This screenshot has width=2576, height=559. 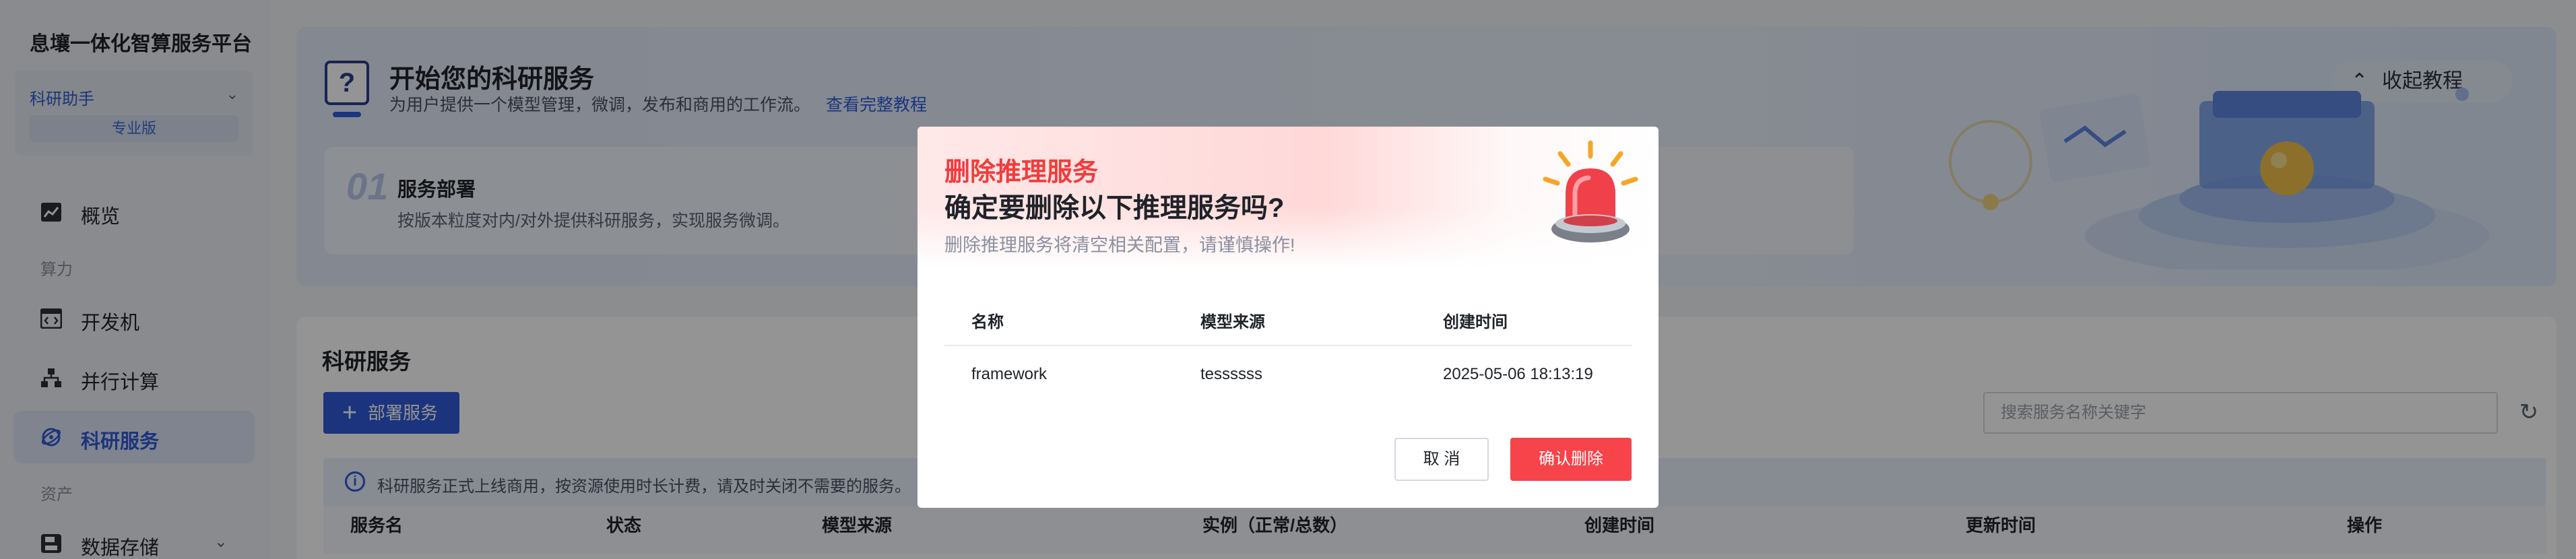 What do you see at coordinates (1232, 322) in the screenshot?
I see `dialog-column-source: 模型来源` at bounding box center [1232, 322].